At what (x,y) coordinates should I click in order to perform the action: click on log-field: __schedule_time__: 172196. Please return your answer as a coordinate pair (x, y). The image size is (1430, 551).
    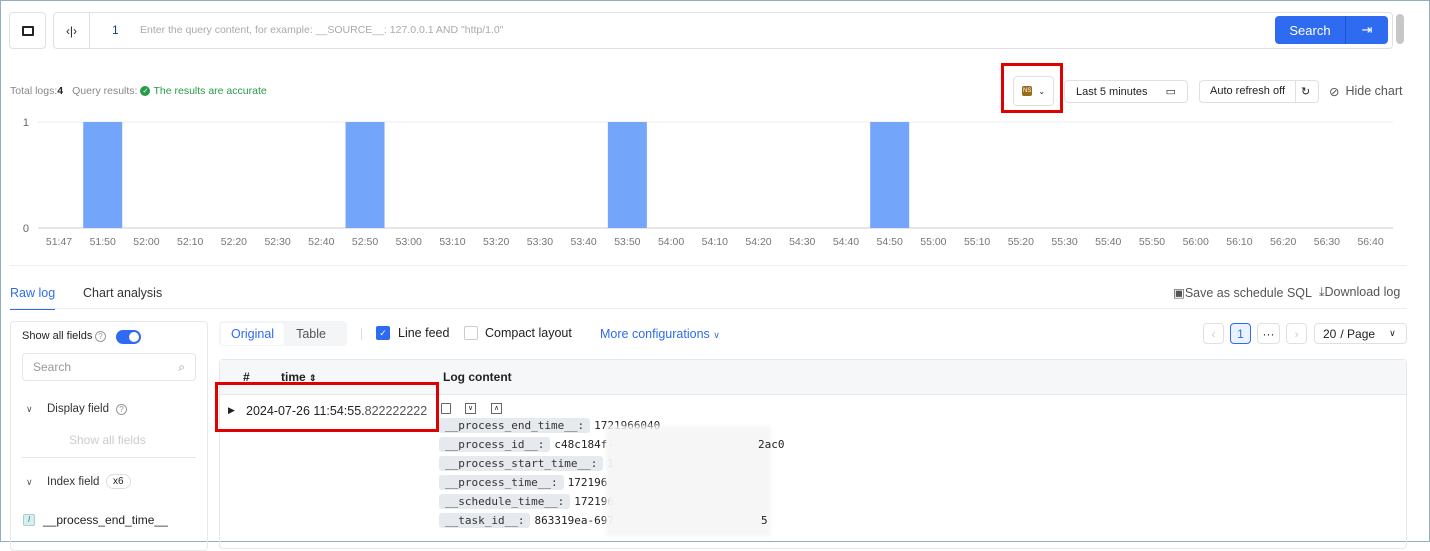
    Looking at the image, I should click on (526, 501).